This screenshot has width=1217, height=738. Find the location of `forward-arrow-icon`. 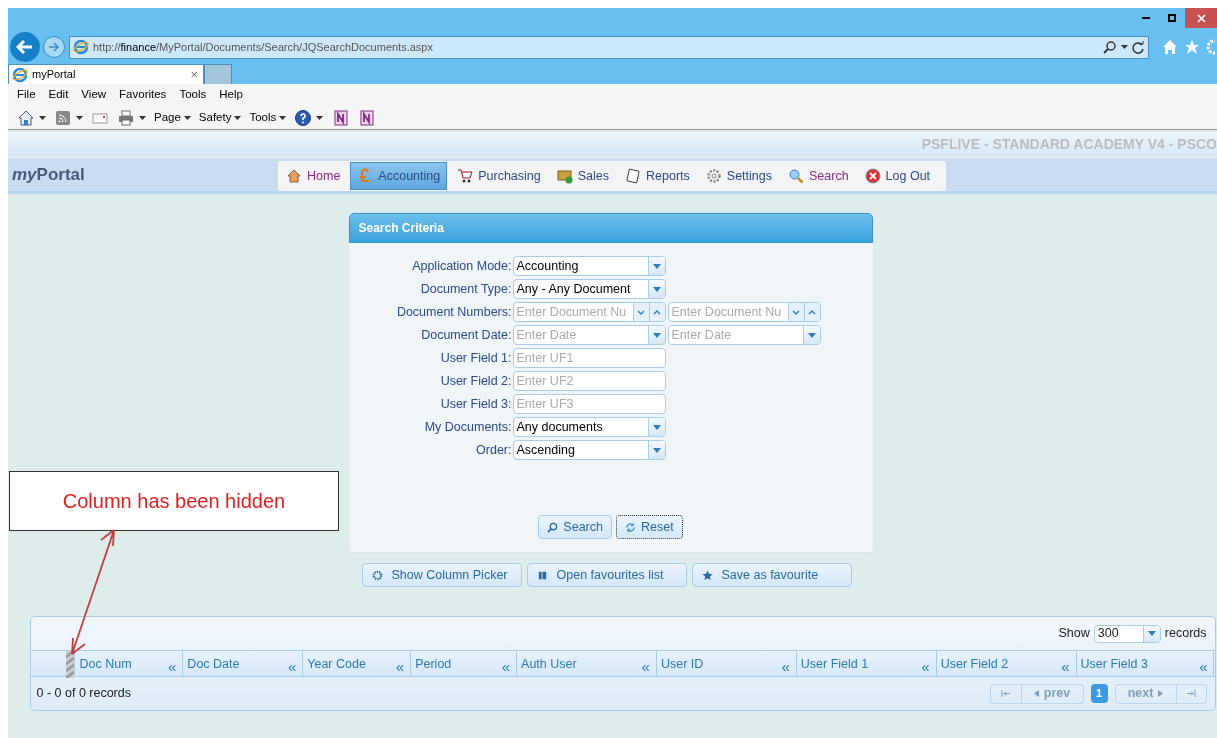

forward-arrow-icon is located at coordinates (54, 47).